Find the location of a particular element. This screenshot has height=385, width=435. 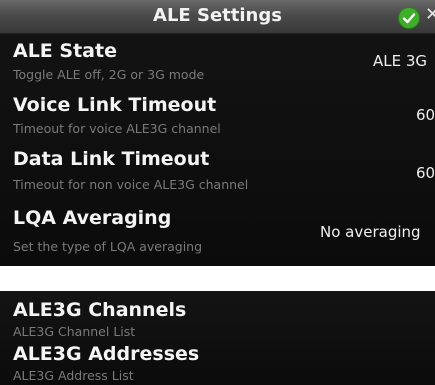

list-subtitle: ALE3G Channel List is located at coordinates (74, 331).